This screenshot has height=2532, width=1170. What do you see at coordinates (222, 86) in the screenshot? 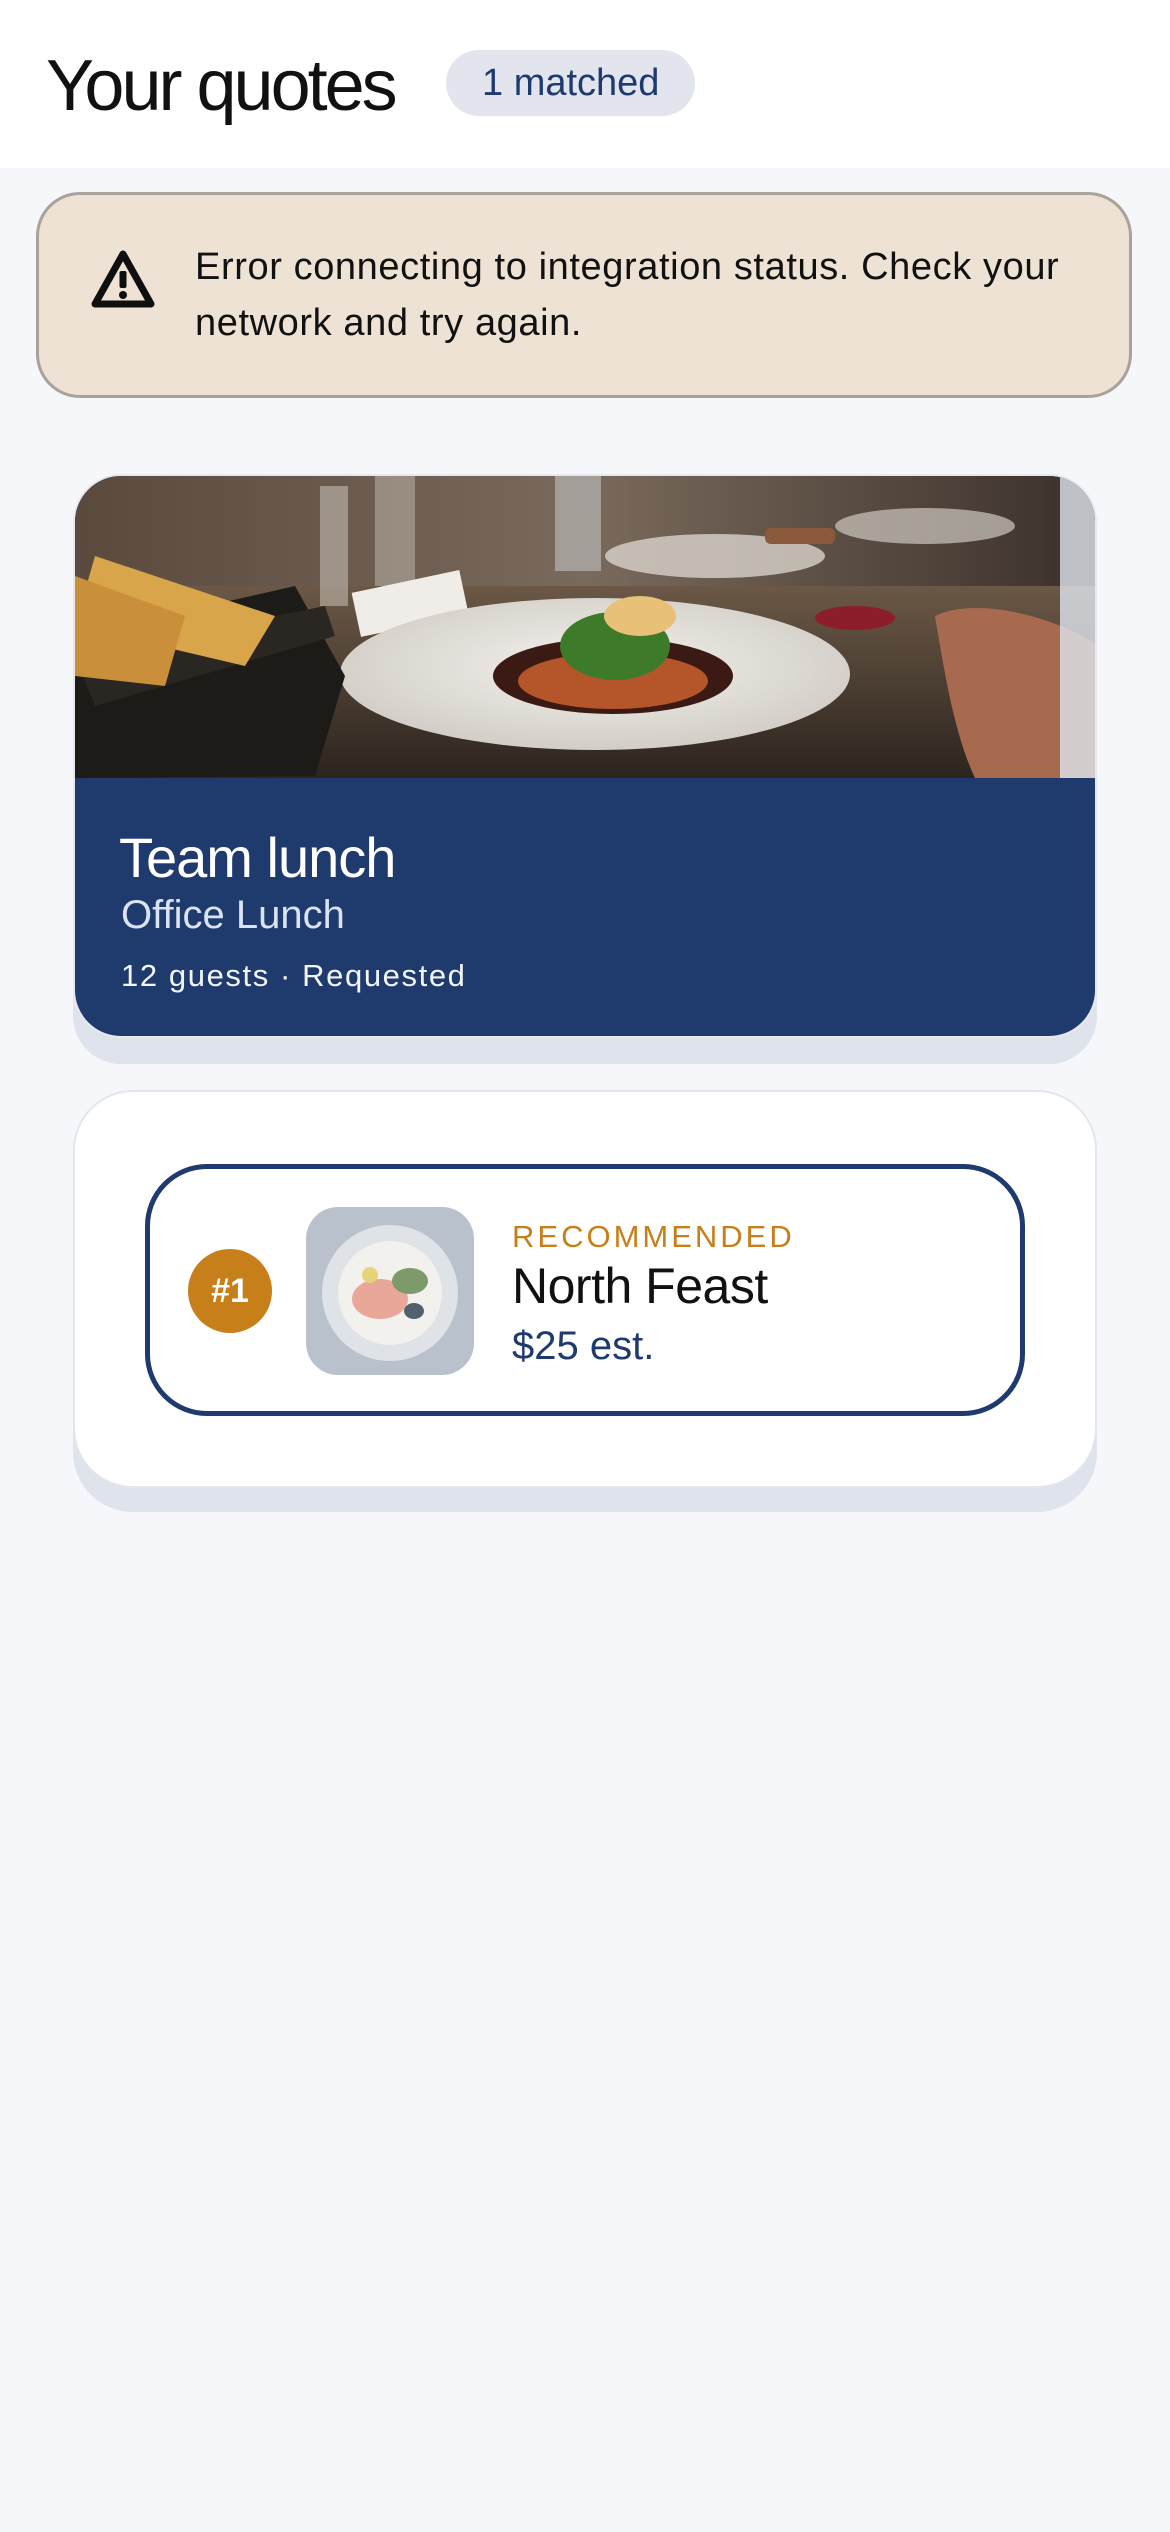
I see `page-title: Your quotes` at bounding box center [222, 86].